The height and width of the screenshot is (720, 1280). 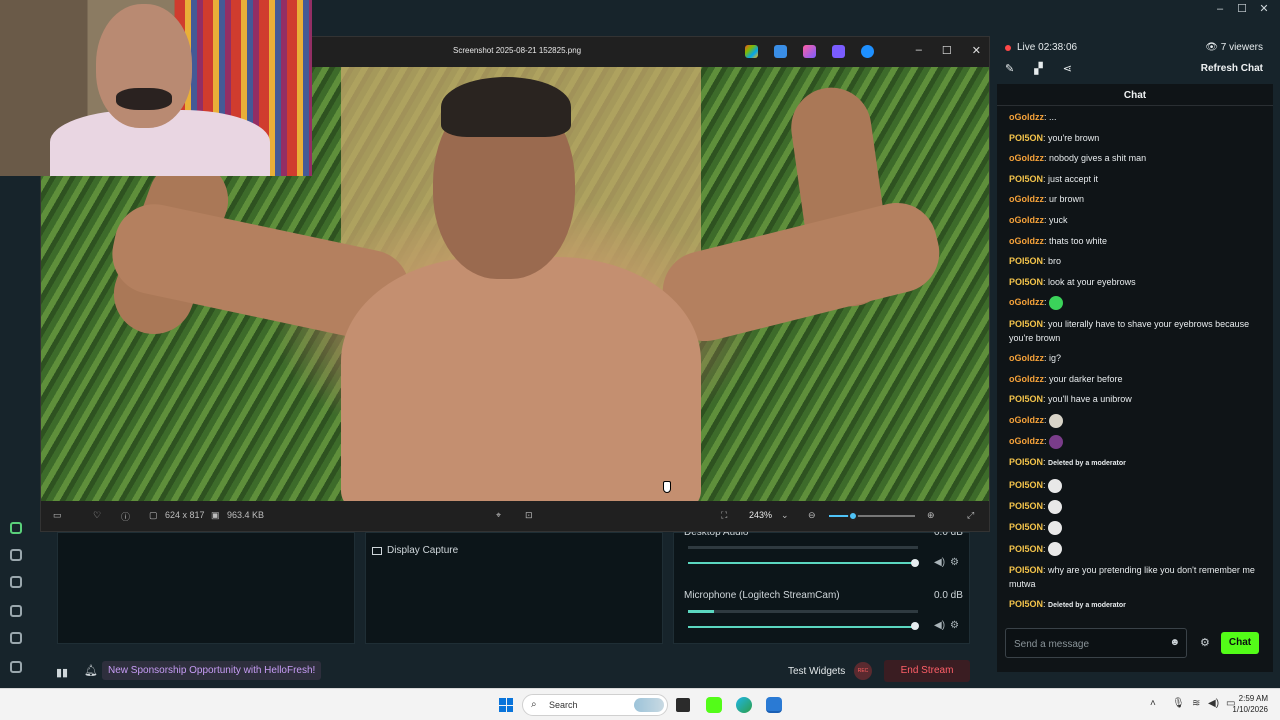 I want to click on chat-message: POI5ON: just accept it, so click(x=1135, y=179).